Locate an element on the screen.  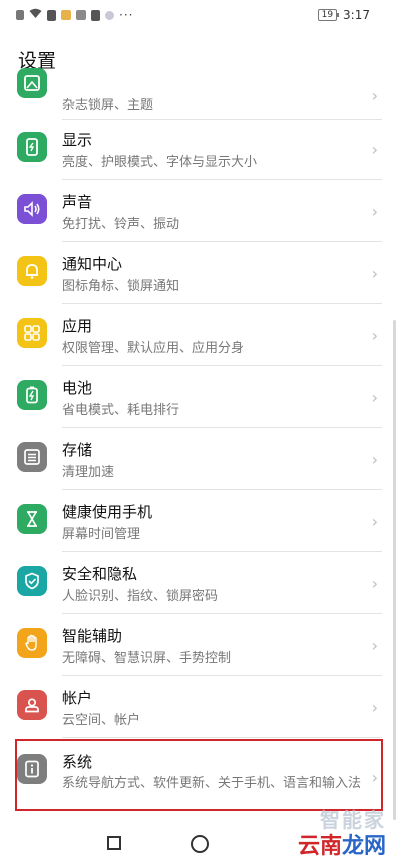
status-icons-left: ··· is located at coordinates (74, 15).